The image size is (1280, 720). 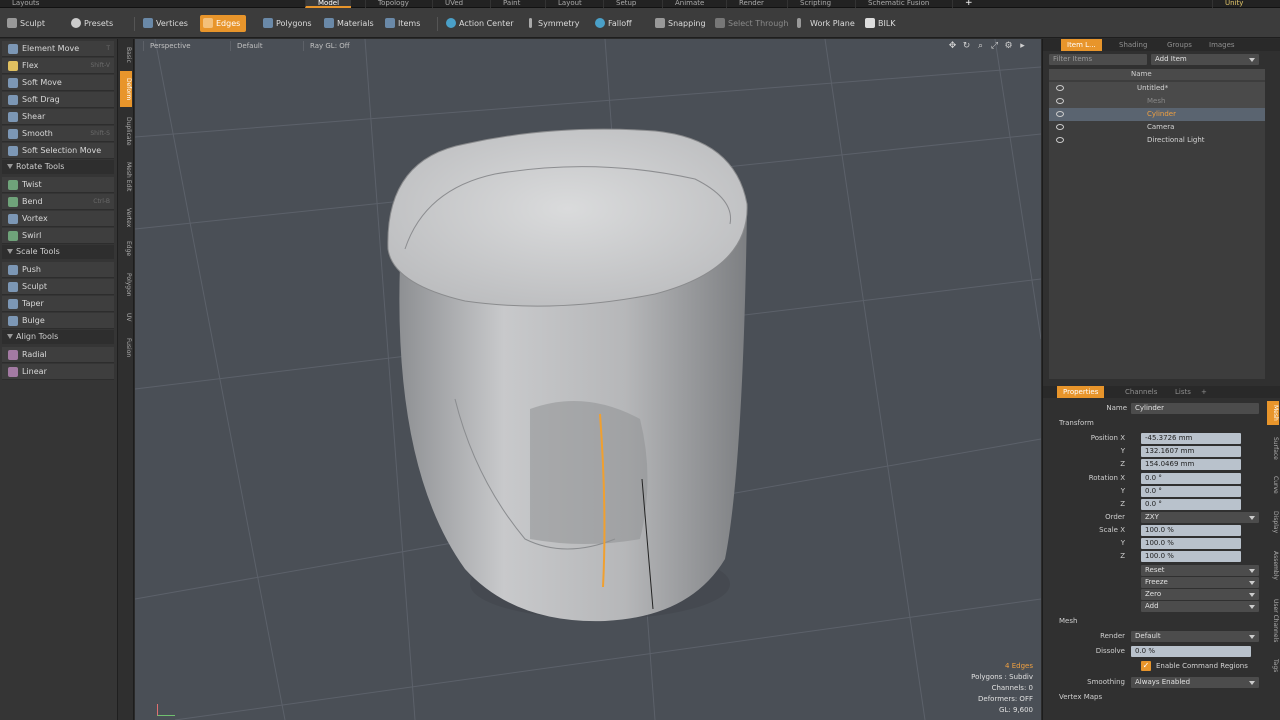 I want to click on tool-radial: Radial, so click(x=58, y=355).